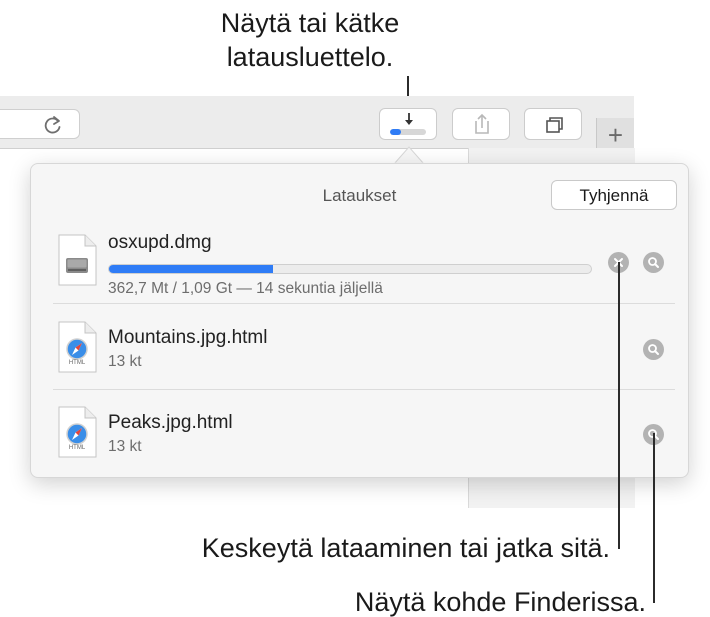  I want to click on share-icon, so click(482, 123).